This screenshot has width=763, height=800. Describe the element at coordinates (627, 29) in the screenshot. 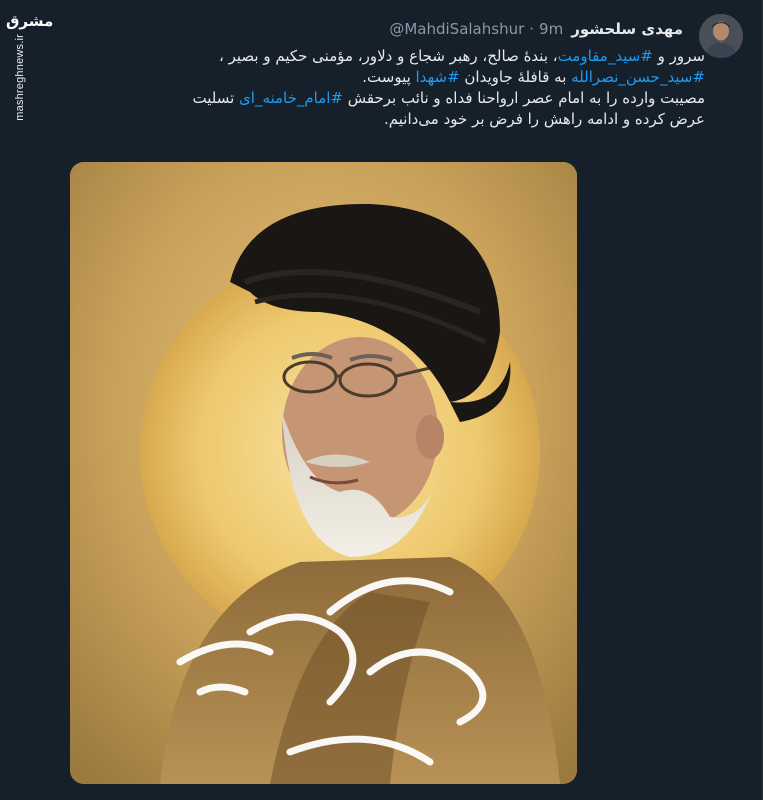

I see `display-name: مهدی سلحشور` at that location.